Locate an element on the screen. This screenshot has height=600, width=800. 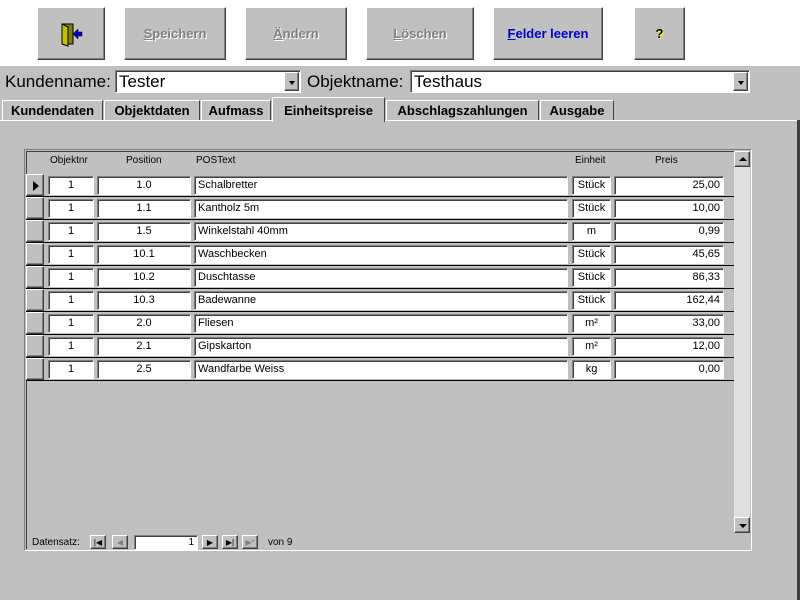
cell-position: 10.2 is located at coordinates (144, 277).